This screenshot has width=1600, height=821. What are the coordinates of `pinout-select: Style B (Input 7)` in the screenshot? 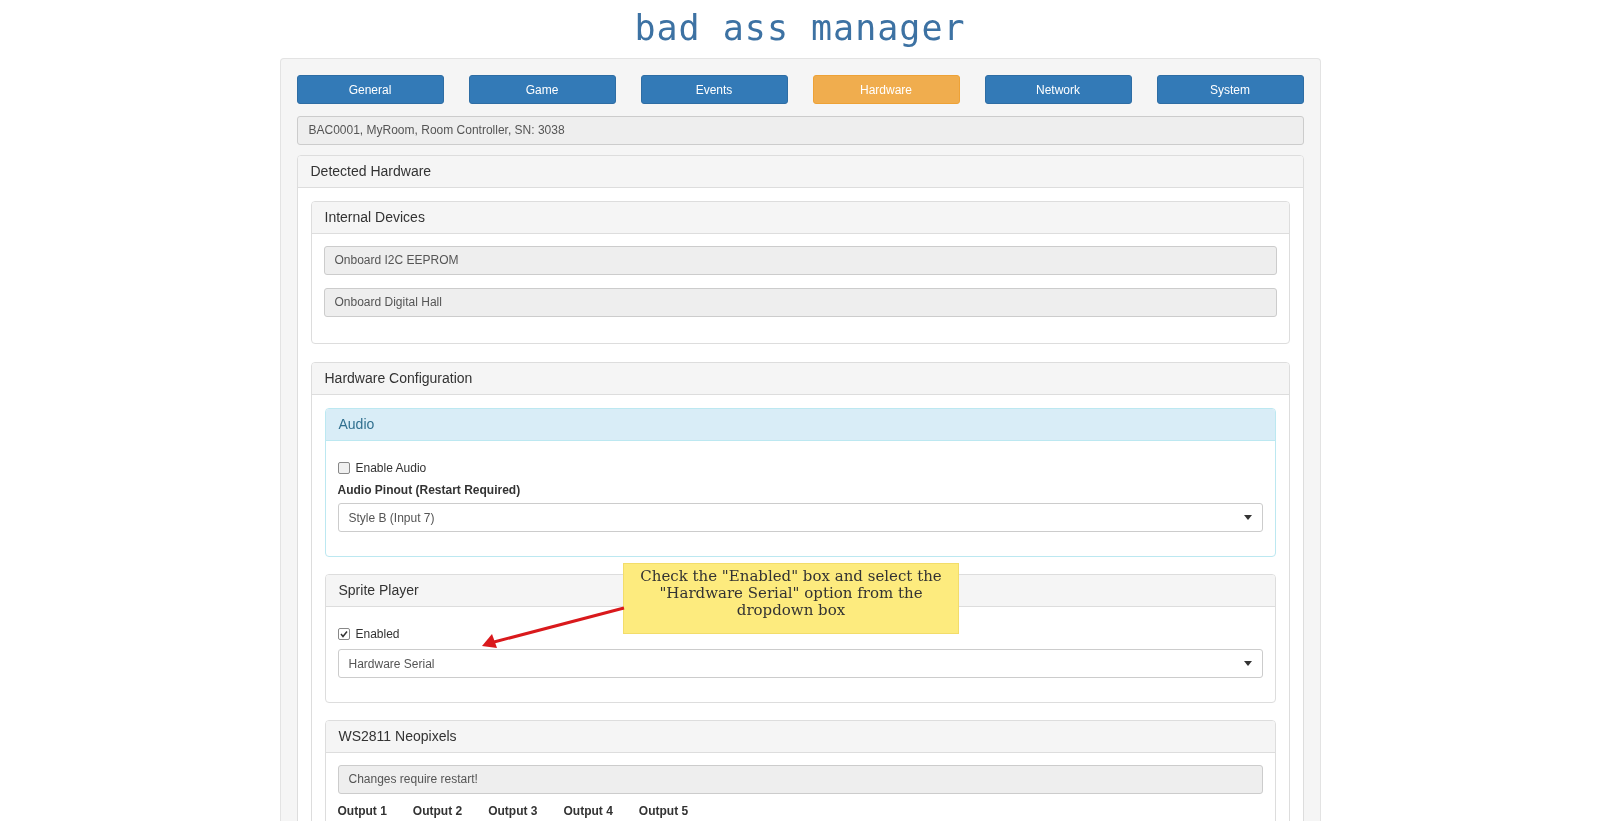 It's located at (800, 517).